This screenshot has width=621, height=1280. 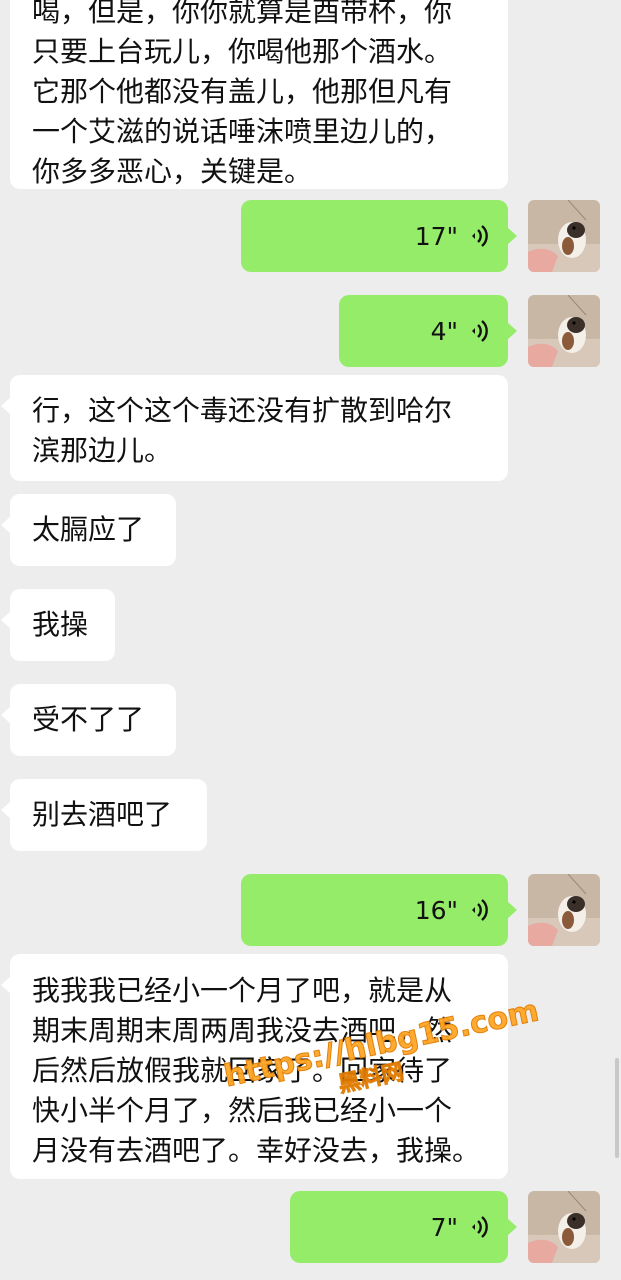 I want to click on message-line: 别去酒吧了, so click(x=102, y=814).